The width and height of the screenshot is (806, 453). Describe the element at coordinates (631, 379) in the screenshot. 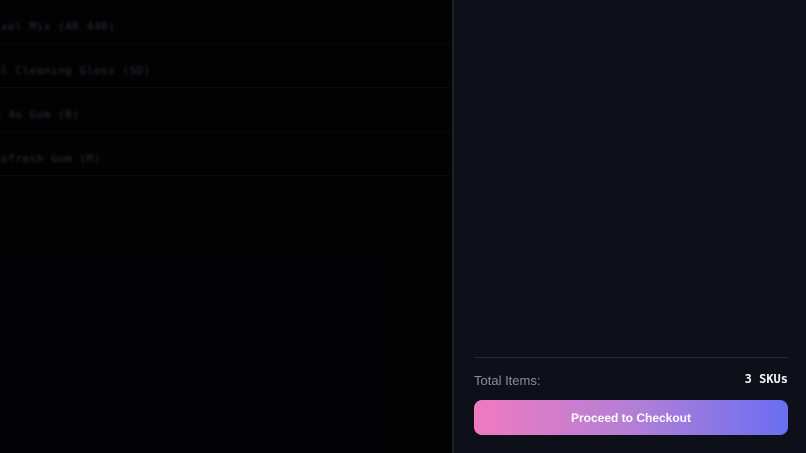

I see `total-items-row: Total Items: 3 SKUs` at that location.